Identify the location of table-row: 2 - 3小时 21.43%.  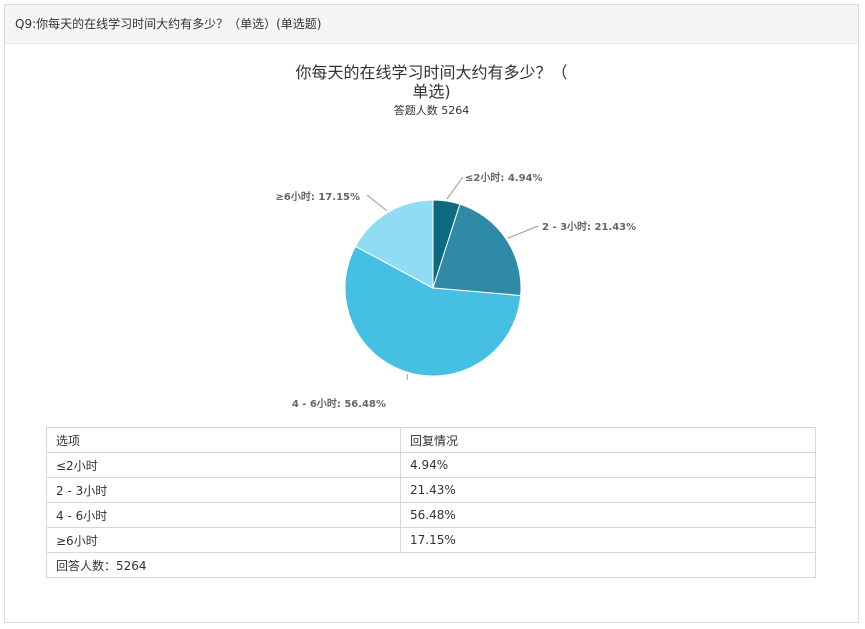
(431, 490).